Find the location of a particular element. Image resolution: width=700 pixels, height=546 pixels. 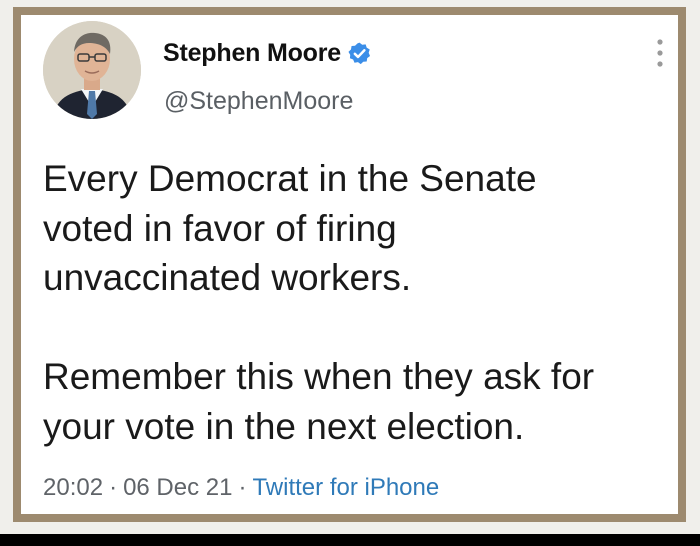

tweet-date: 06 Dec 21 is located at coordinates (177, 487).